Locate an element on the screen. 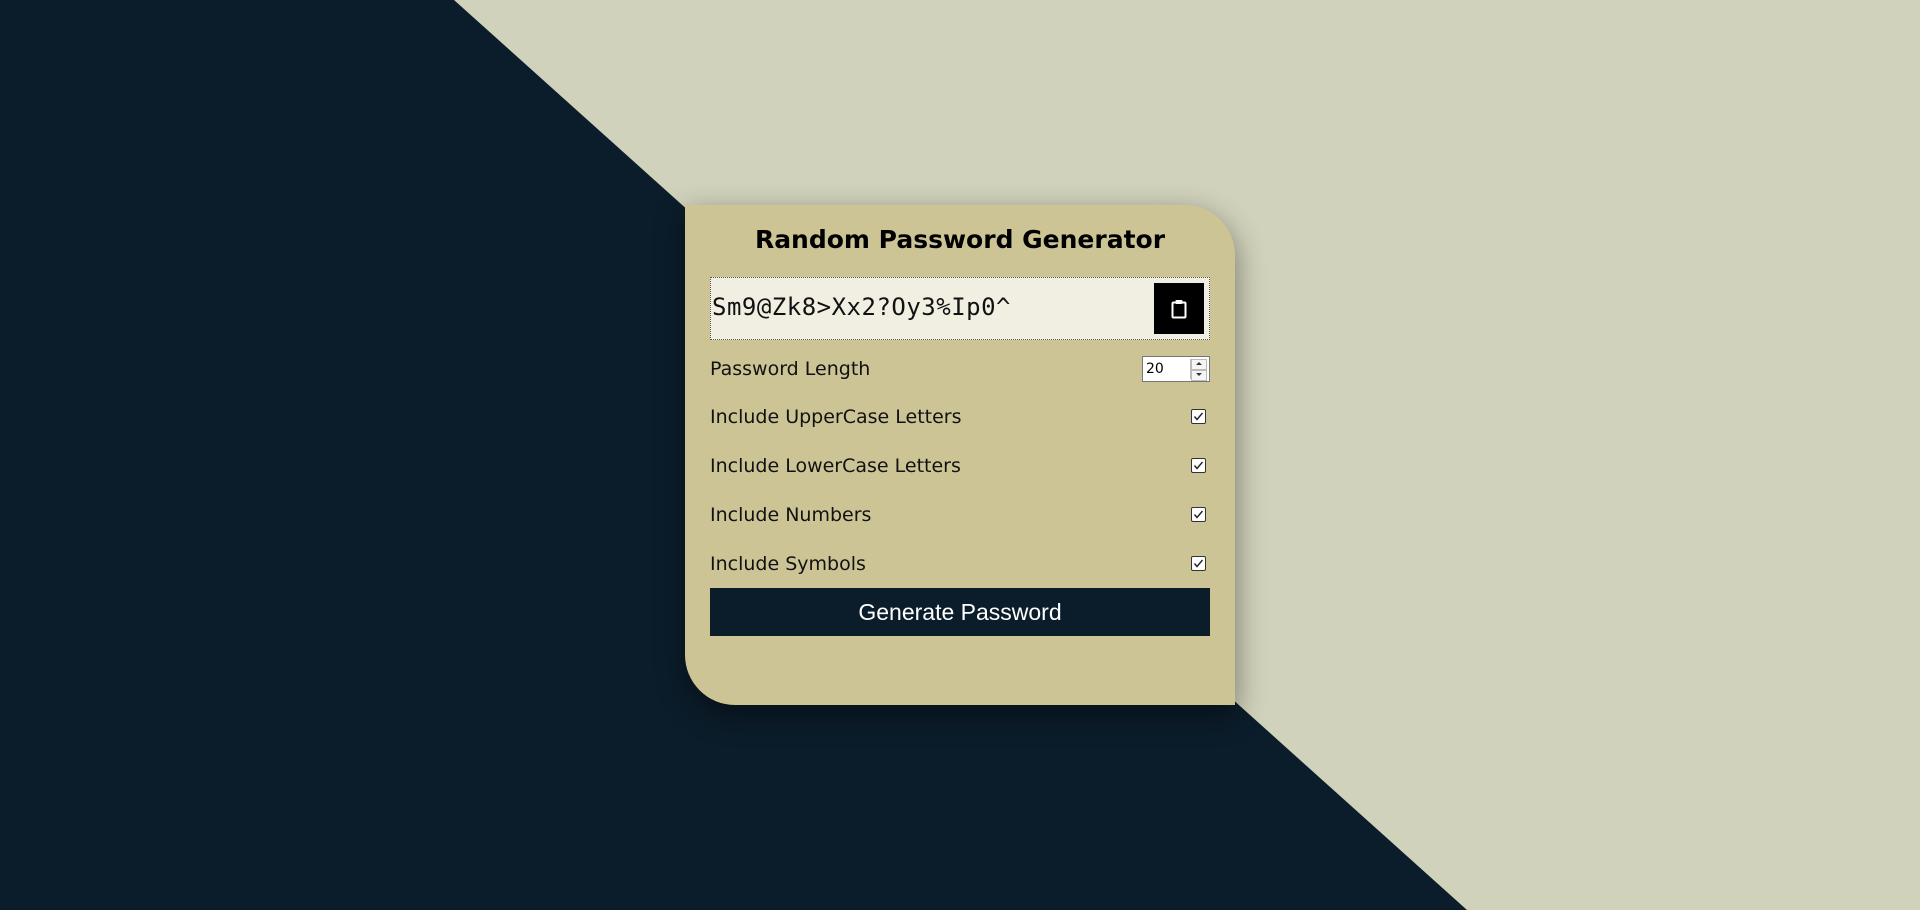 This screenshot has height=910, width=1920. lowercase-checkbox is located at coordinates (1198, 465).